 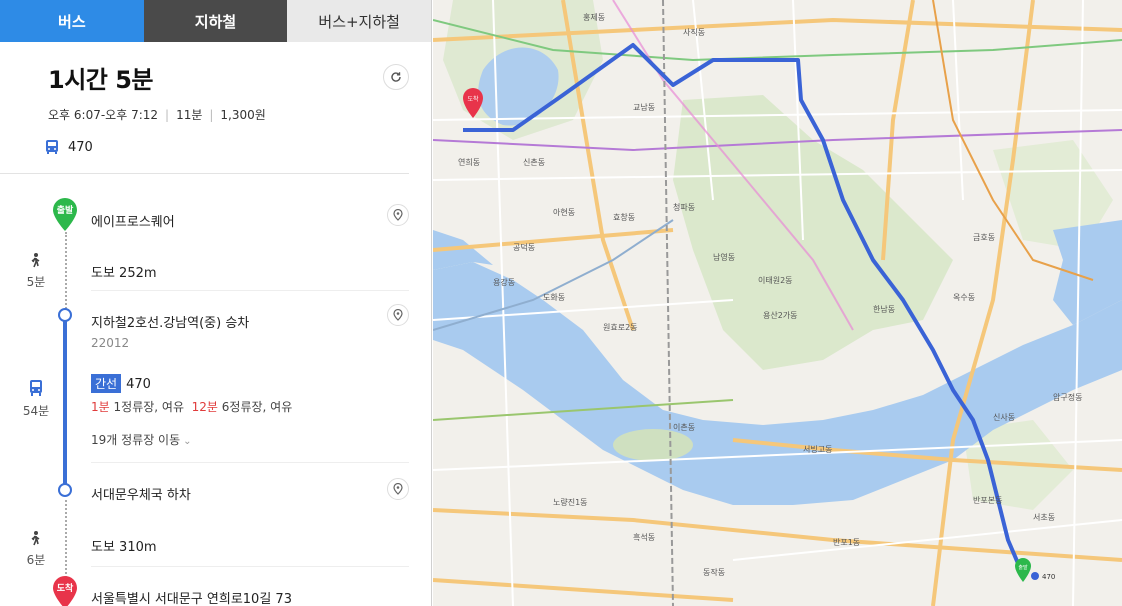 What do you see at coordinates (36, 282) in the screenshot?
I see `walk-duration-1: 5분` at bounding box center [36, 282].